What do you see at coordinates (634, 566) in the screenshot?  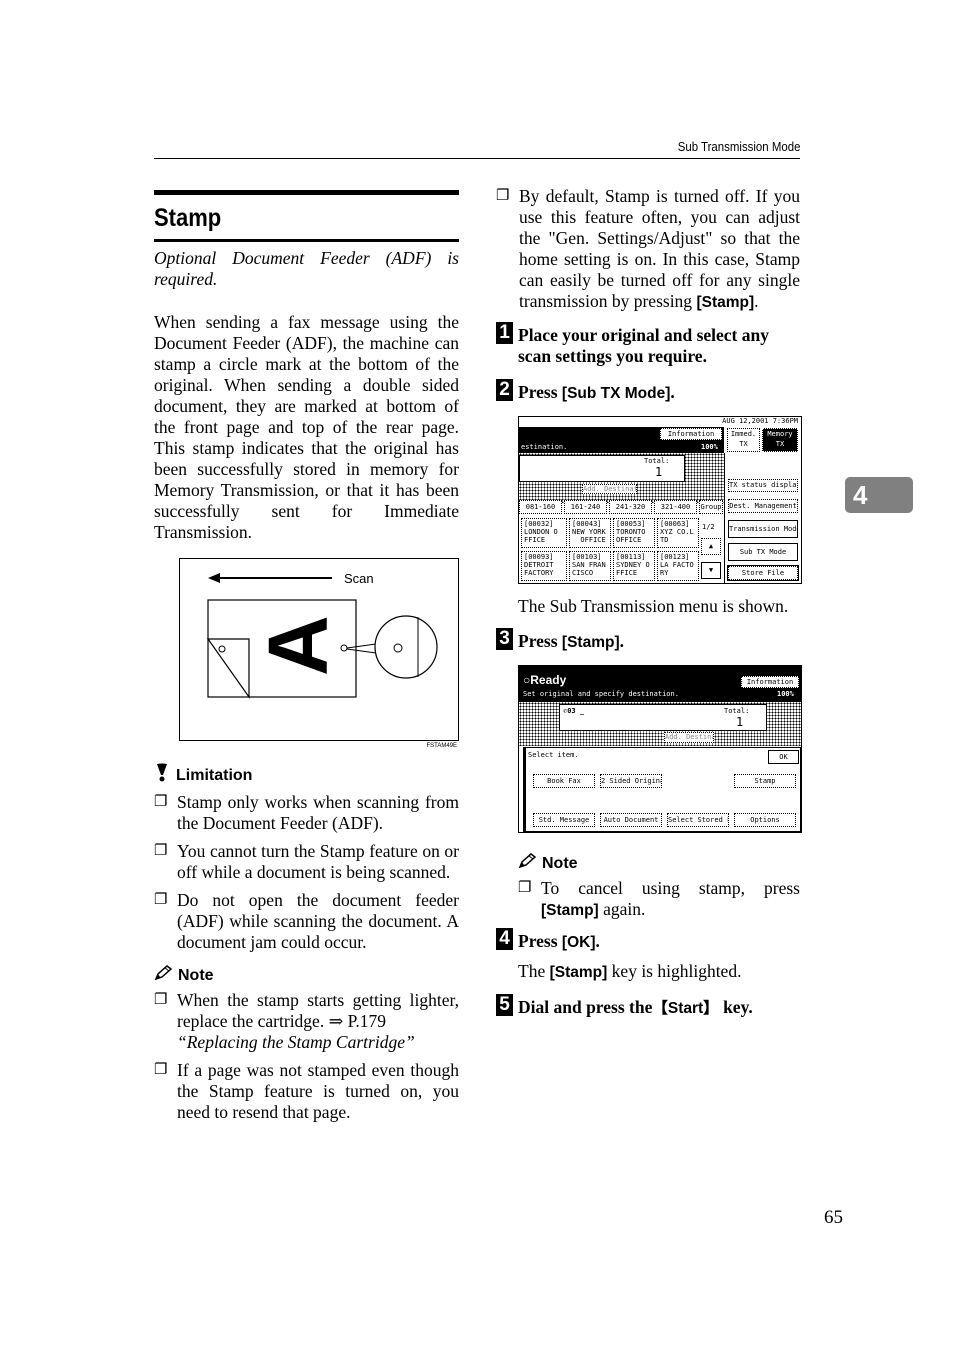 I see `destination-key: [00113] SYDNEY O FFICE` at bounding box center [634, 566].